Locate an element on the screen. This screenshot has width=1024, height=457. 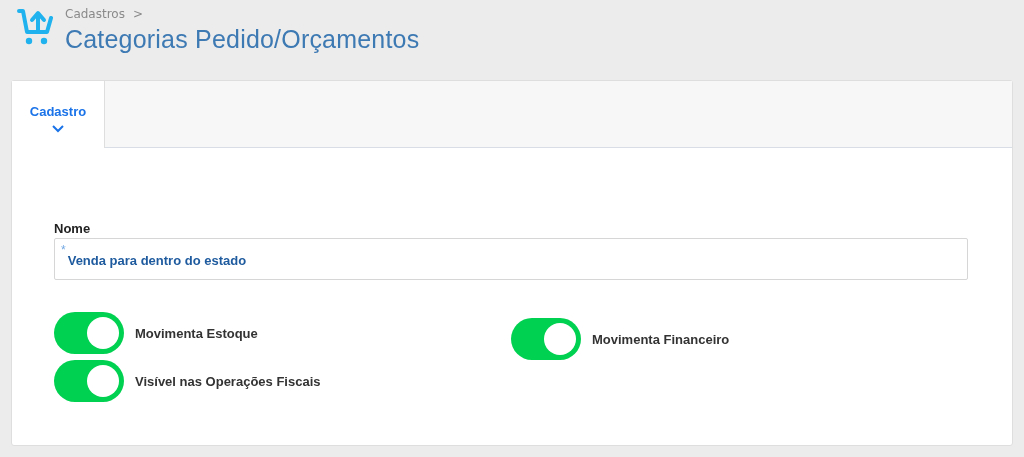
tab: Cadastro is located at coordinates (58, 114).